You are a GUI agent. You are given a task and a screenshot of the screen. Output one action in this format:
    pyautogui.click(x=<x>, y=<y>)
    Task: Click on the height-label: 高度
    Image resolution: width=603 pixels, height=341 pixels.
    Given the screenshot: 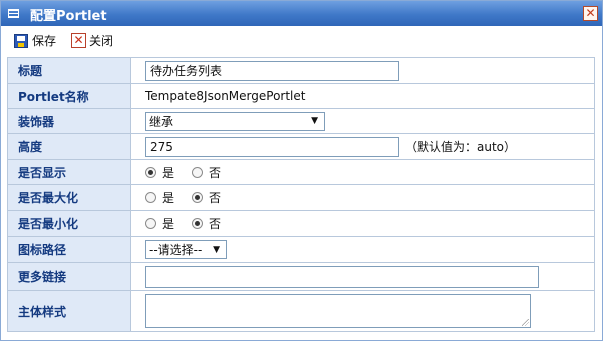 What is the action you would take?
    pyautogui.click(x=69, y=146)
    